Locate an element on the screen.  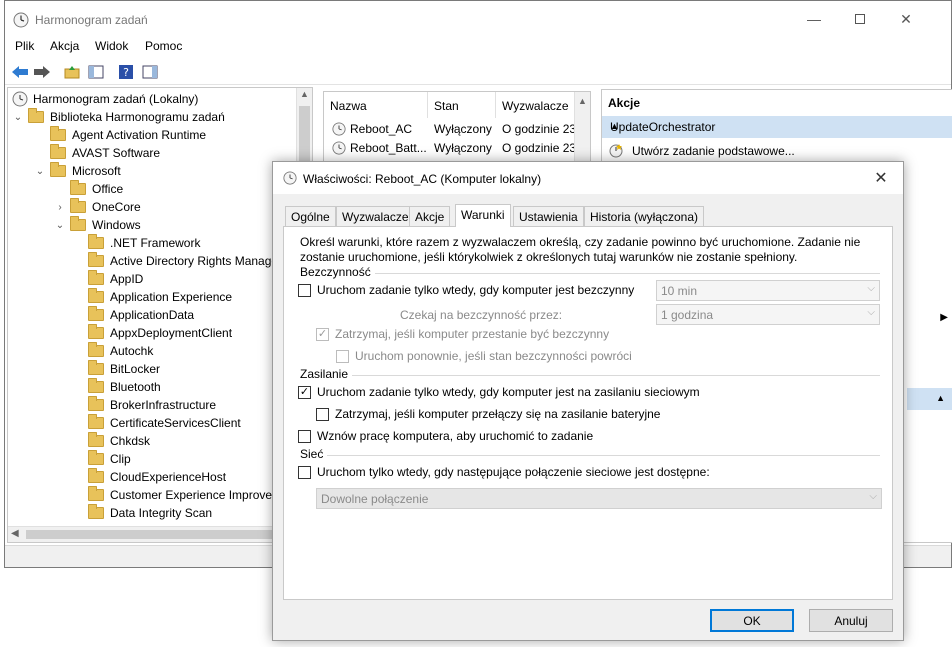
tree-item: › OneCore is located at coordinates (97, 207).